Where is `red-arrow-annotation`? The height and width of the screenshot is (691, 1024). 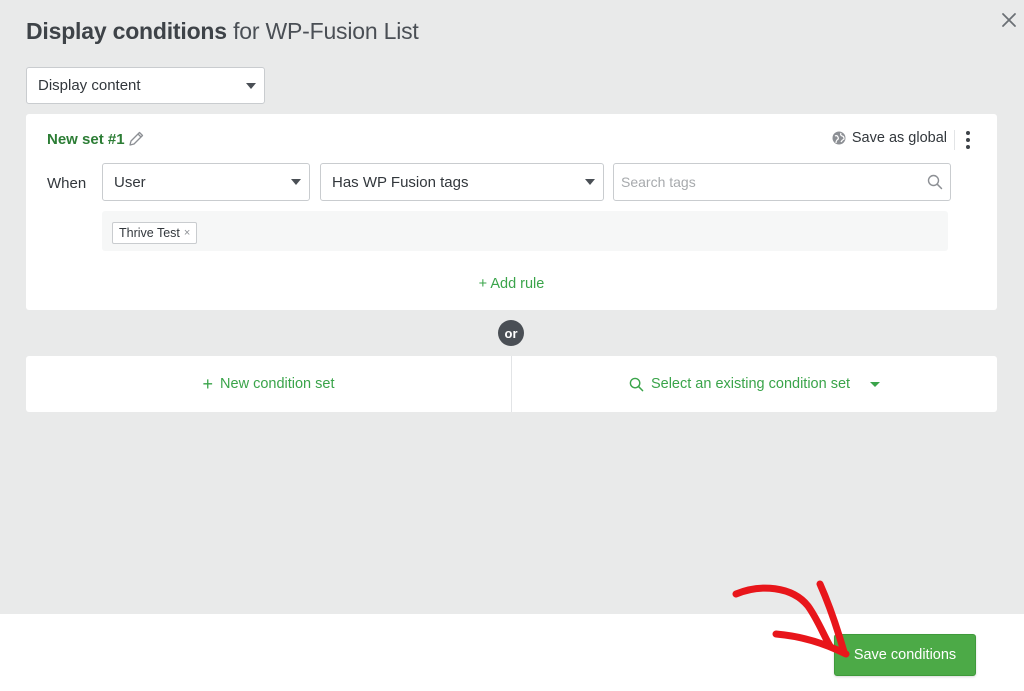 red-arrow-annotation is located at coordinates (791, 619).